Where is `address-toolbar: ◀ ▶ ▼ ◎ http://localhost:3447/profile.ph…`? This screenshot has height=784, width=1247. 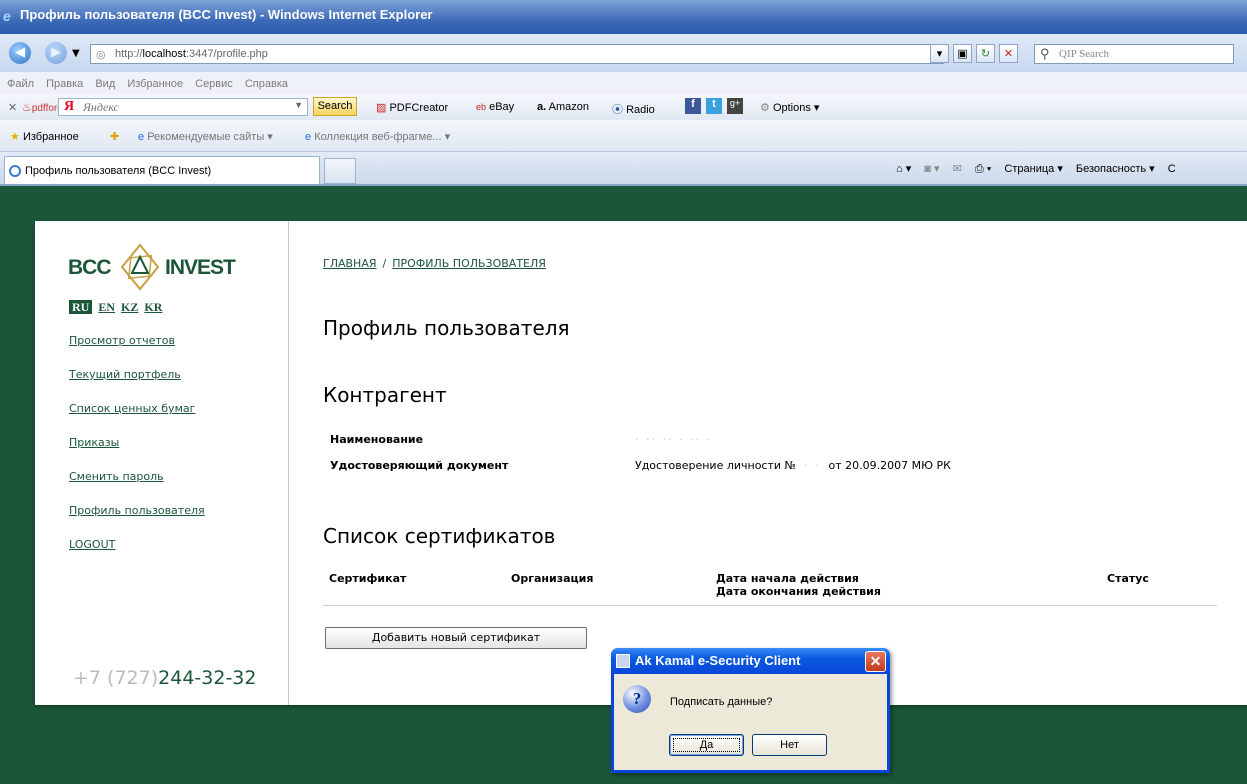 address-toolbar: ◀ ▶ ▼ ◎ http://localhost:3447/profile.ph… is located at coordinates (623, 53).